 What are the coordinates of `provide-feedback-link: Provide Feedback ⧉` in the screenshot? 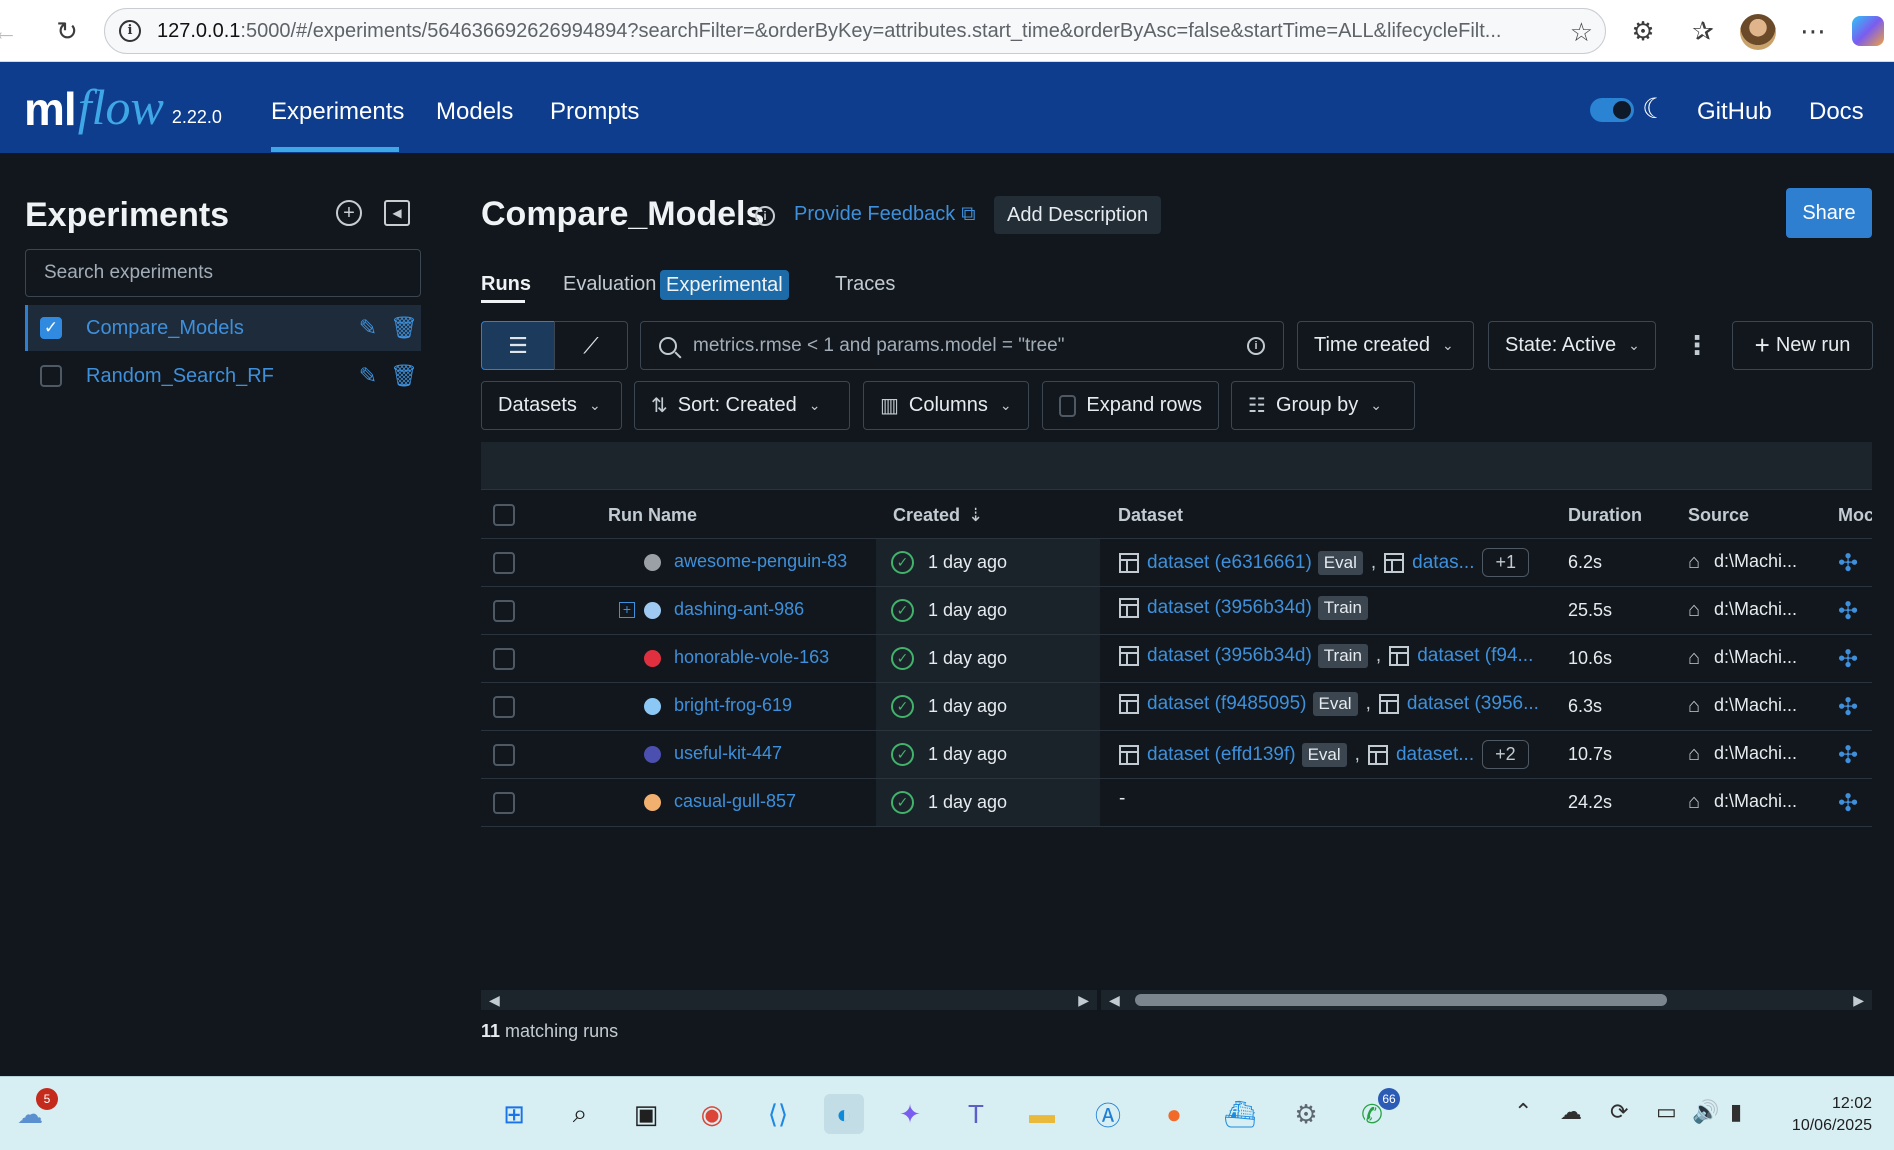 It's located at (884, 214).